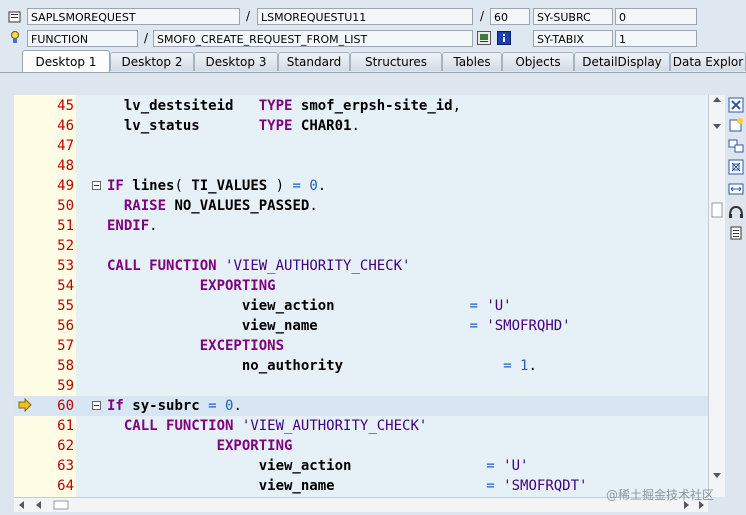 The width and height of the screenshot is (746, 515). I want to click on info-icon, so click(504, 38).